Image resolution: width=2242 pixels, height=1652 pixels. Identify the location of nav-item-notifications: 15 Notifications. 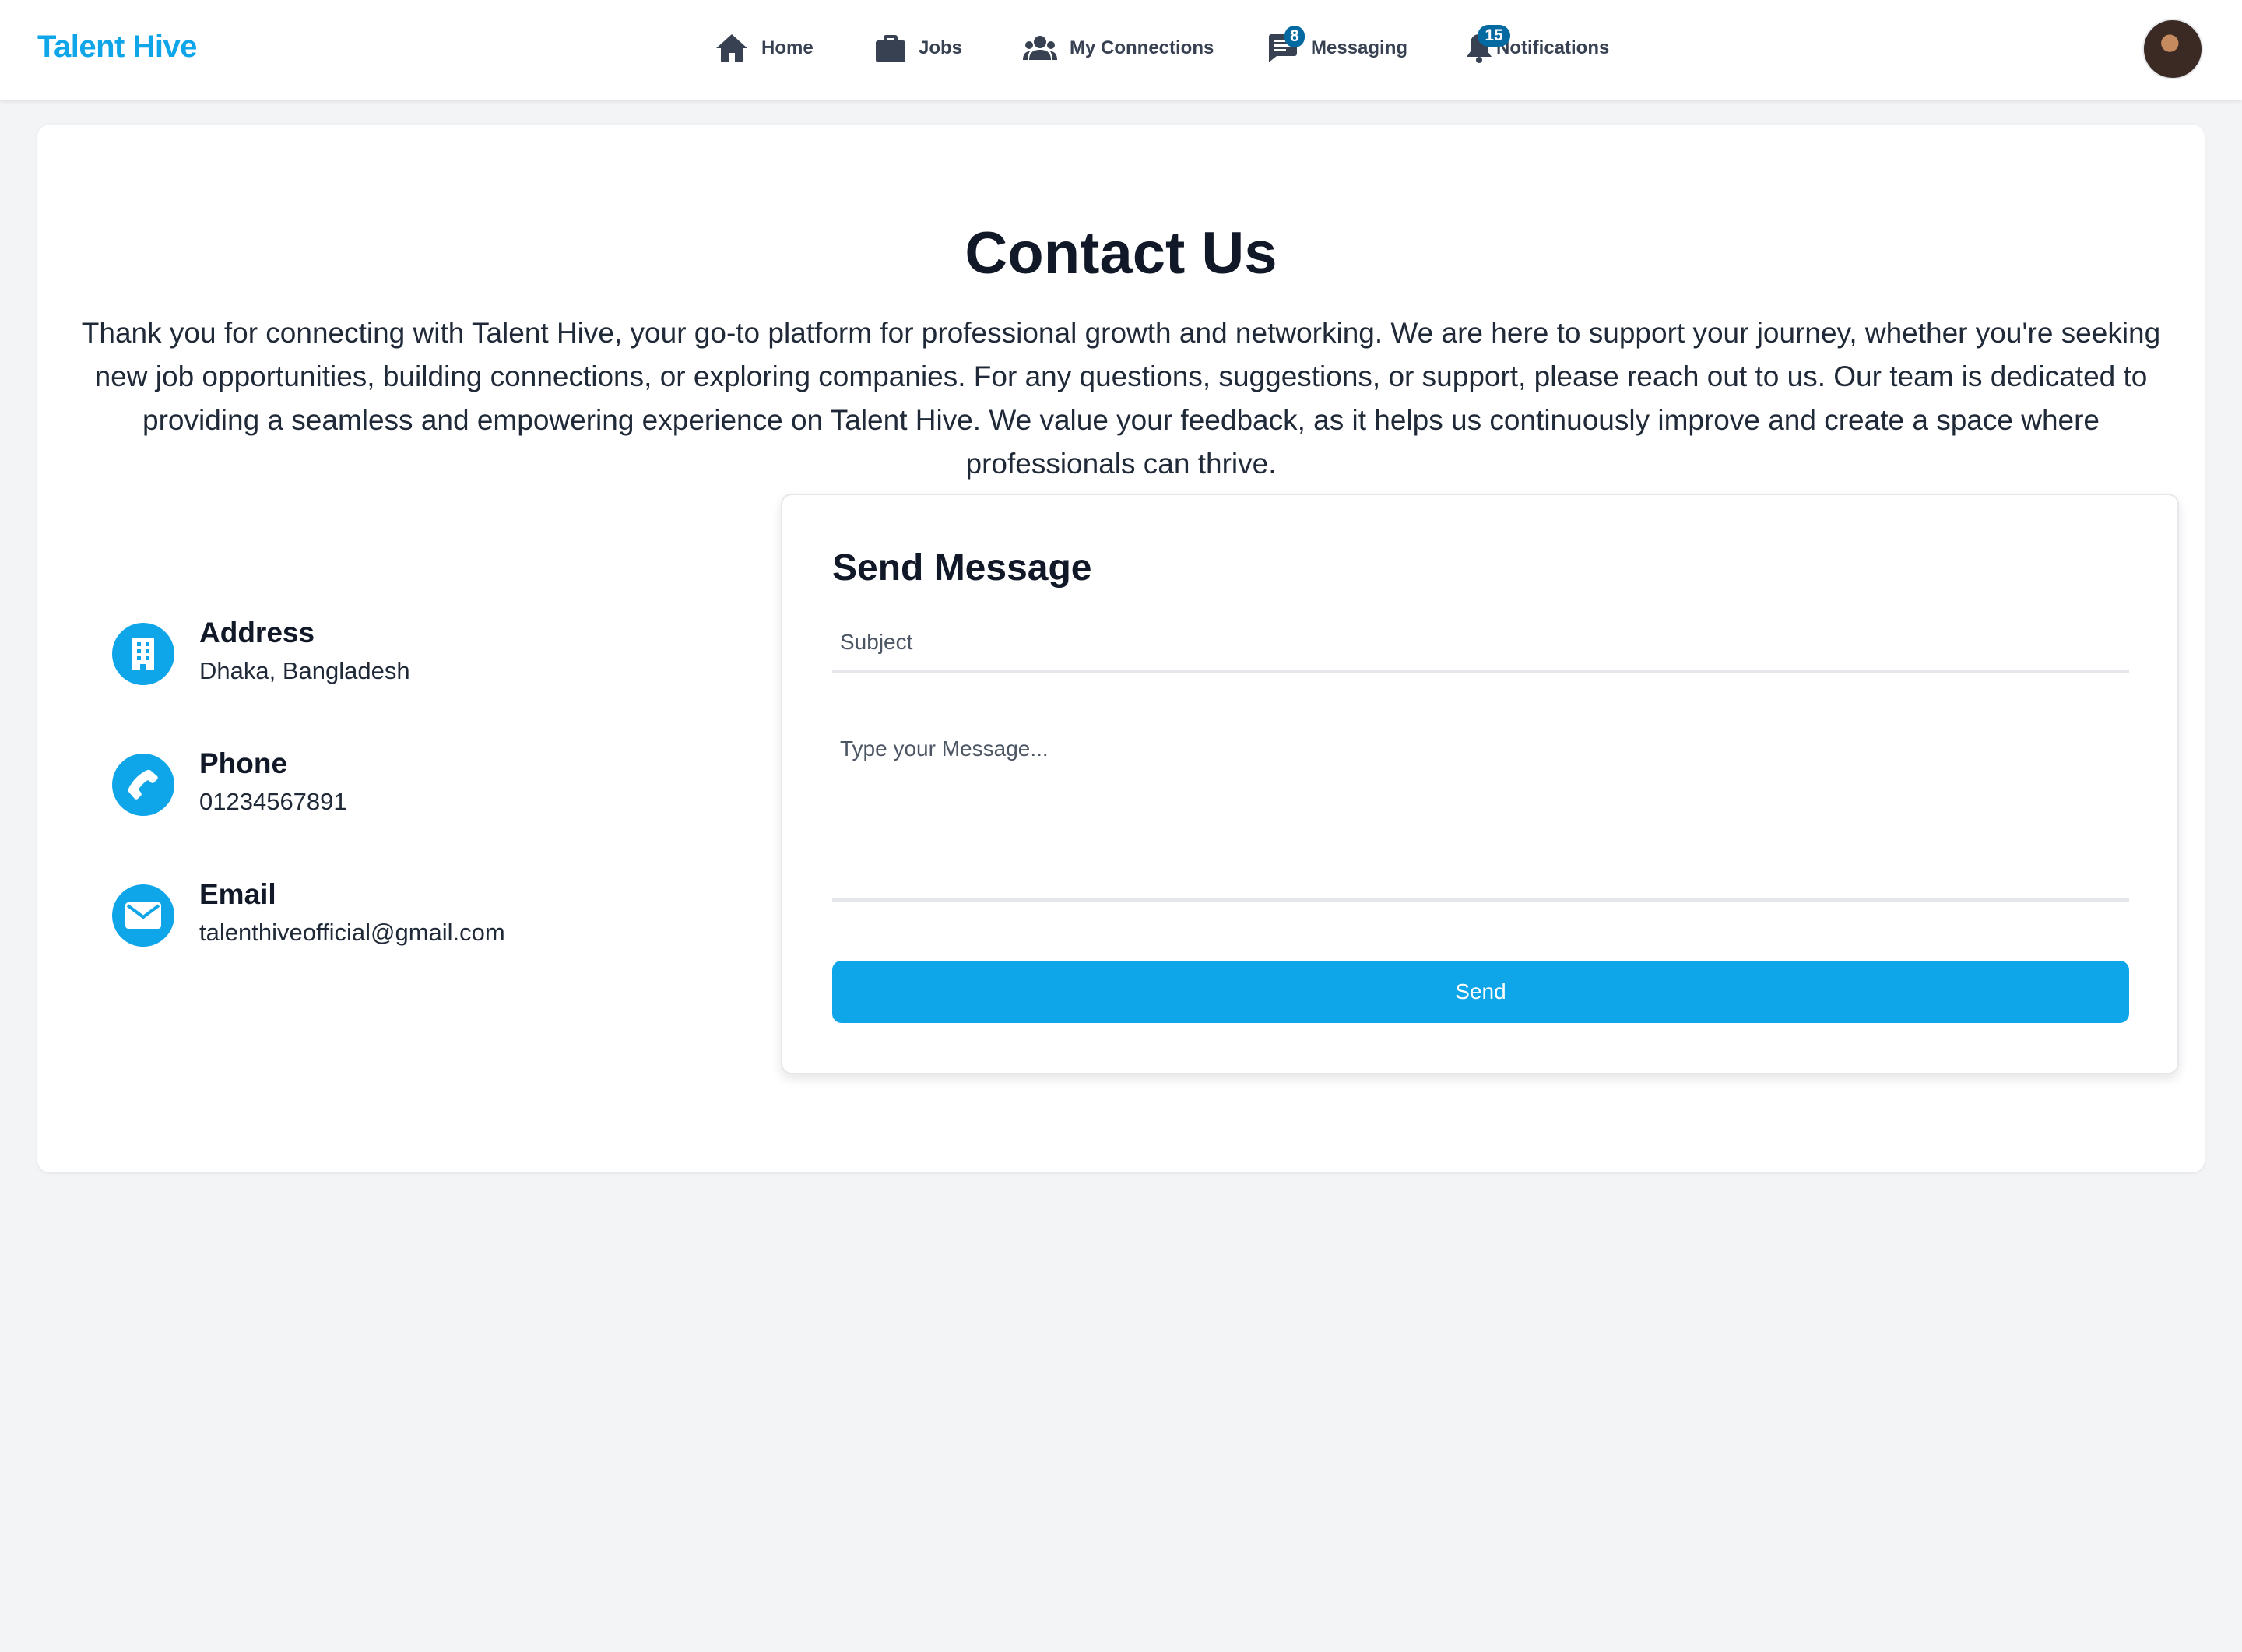
(1537, 46).